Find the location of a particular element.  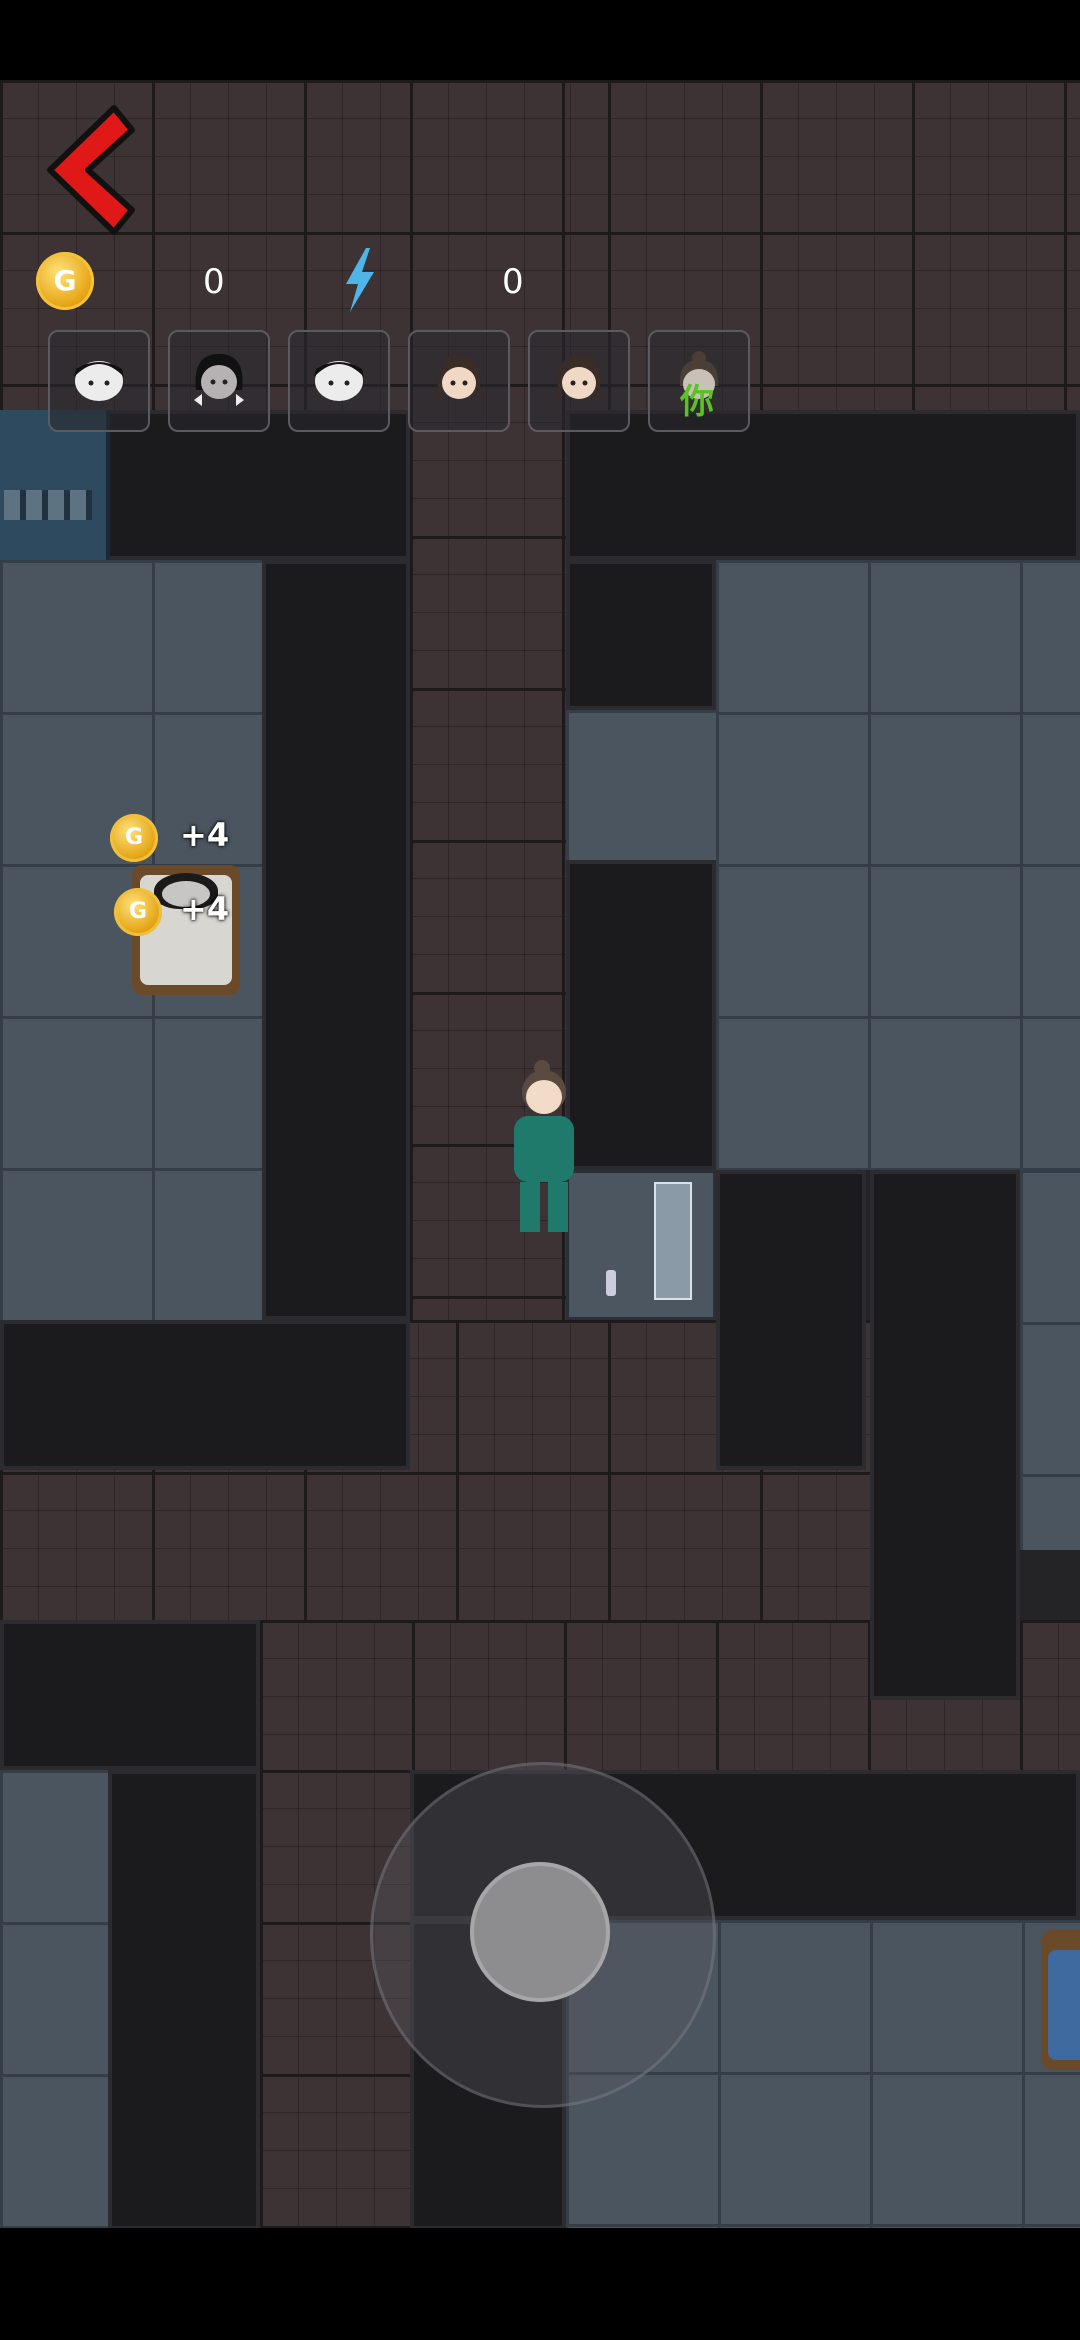

joystick-thumb is located at coordinates (540, 1932).